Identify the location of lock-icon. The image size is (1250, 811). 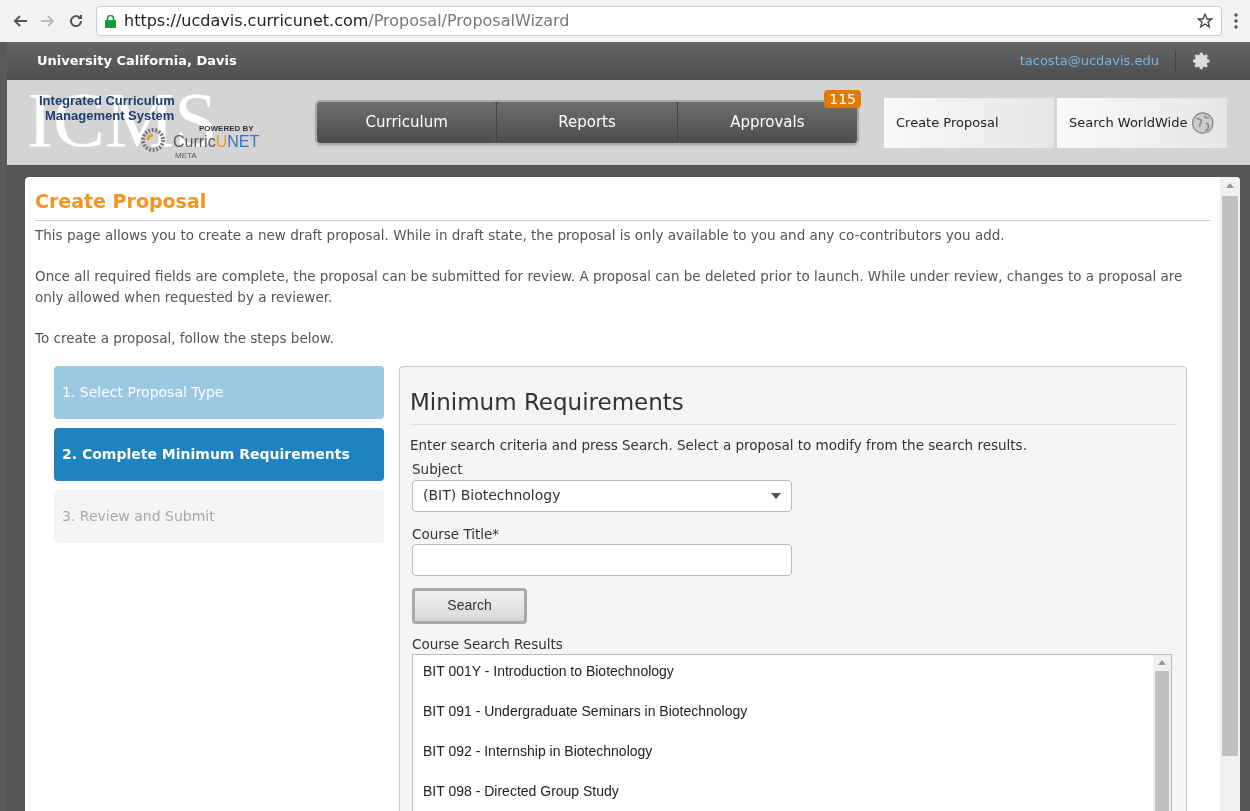
(110, 21).